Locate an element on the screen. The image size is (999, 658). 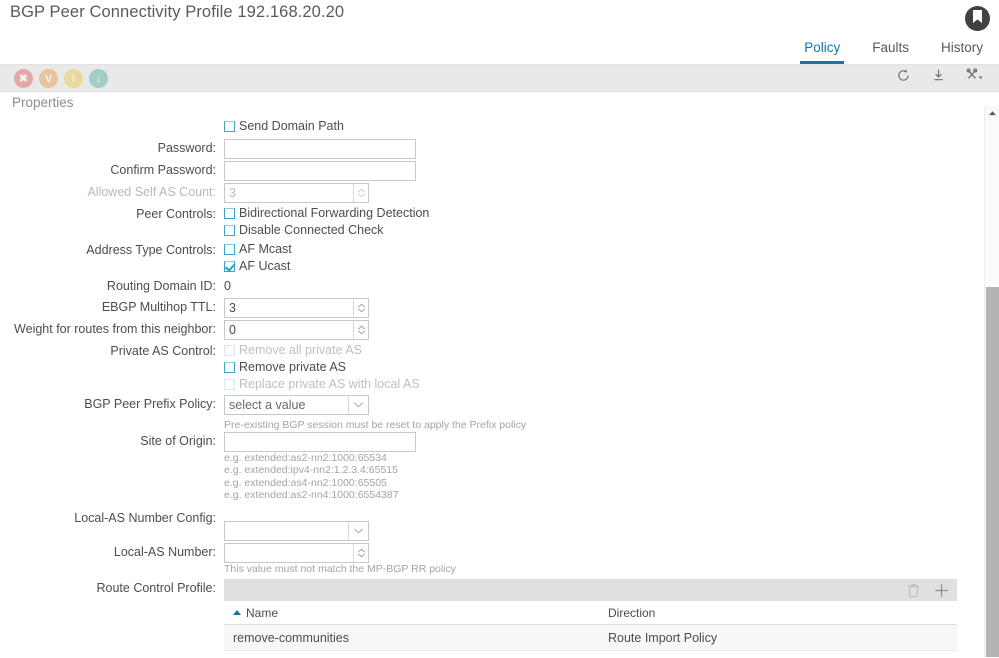
site-of-origin-hint-4: e.g. extended:as2-nn4:1000:6554387 is located at coordinates (311, 495).